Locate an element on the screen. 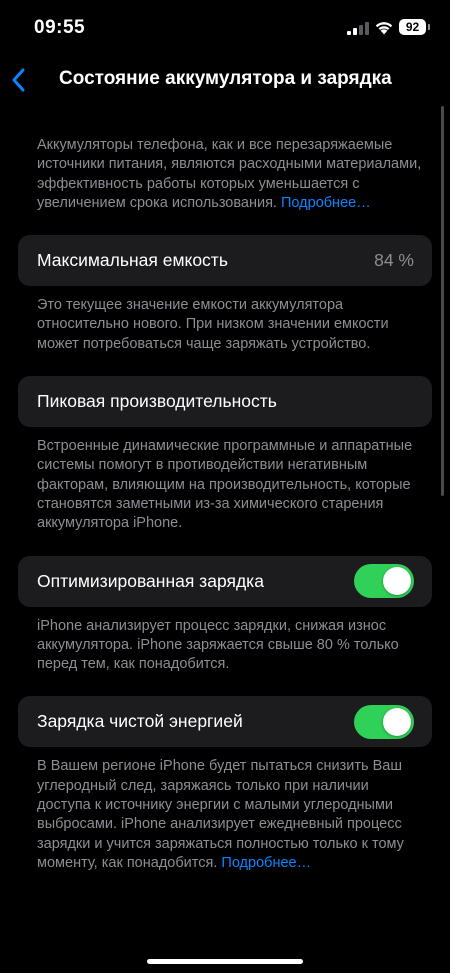 This screenshot has width=450, height=973. optimized-charging-label: Оптимизированная зарядка is located at coordinates (150, 580).